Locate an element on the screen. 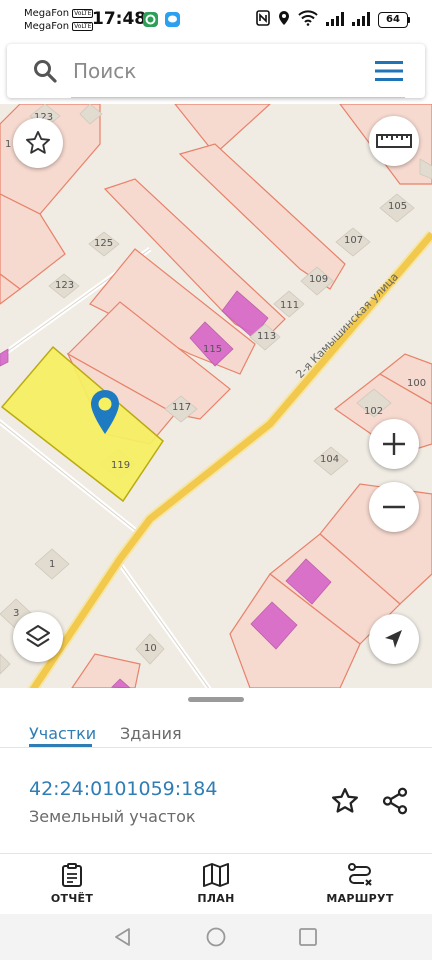 The image size is (432, 960). house-number: 10 is located at coordinates (150, 648).